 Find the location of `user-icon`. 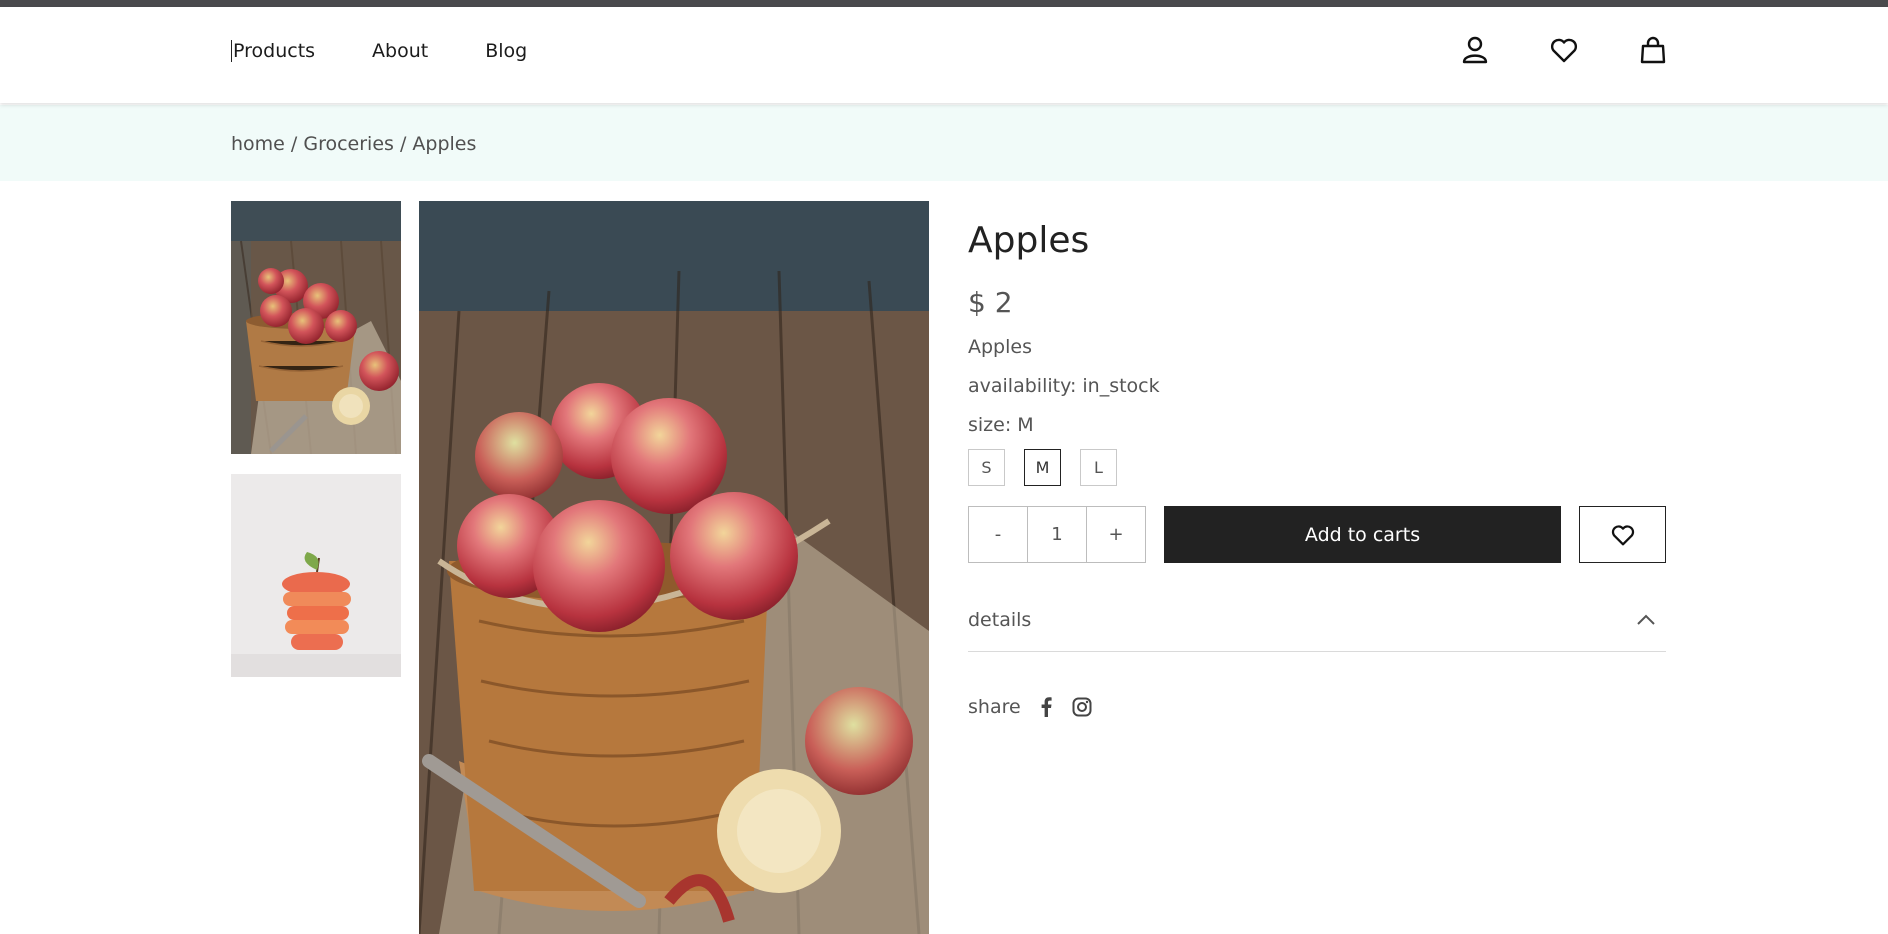

user-icon is located at coordinates (1475, 50).